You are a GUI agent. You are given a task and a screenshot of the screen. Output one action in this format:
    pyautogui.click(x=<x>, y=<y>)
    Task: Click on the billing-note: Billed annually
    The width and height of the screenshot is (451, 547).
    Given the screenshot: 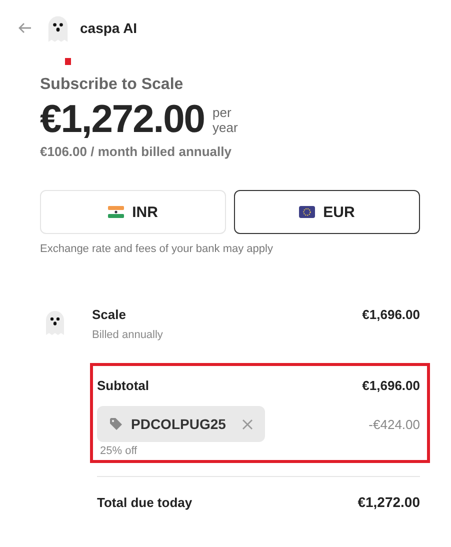 What is the action you would take?
    pyautogui.click(x=128, y=335)
    